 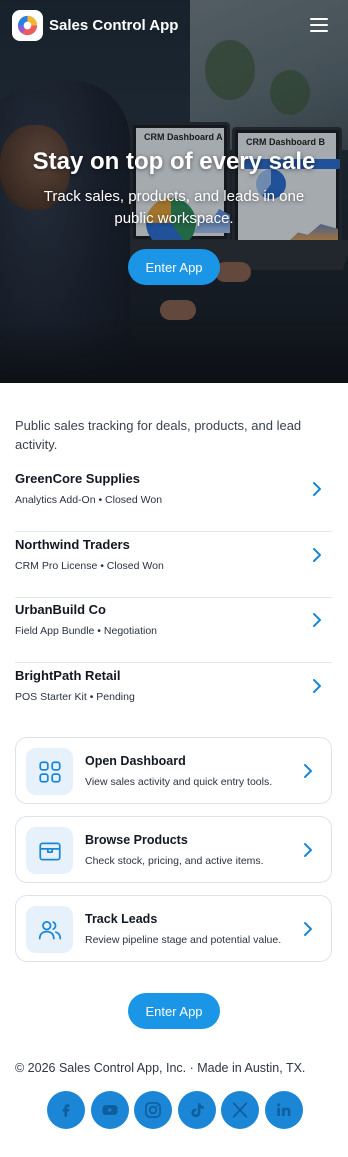 I want to click on x-link, so click(x=240, y=1110).